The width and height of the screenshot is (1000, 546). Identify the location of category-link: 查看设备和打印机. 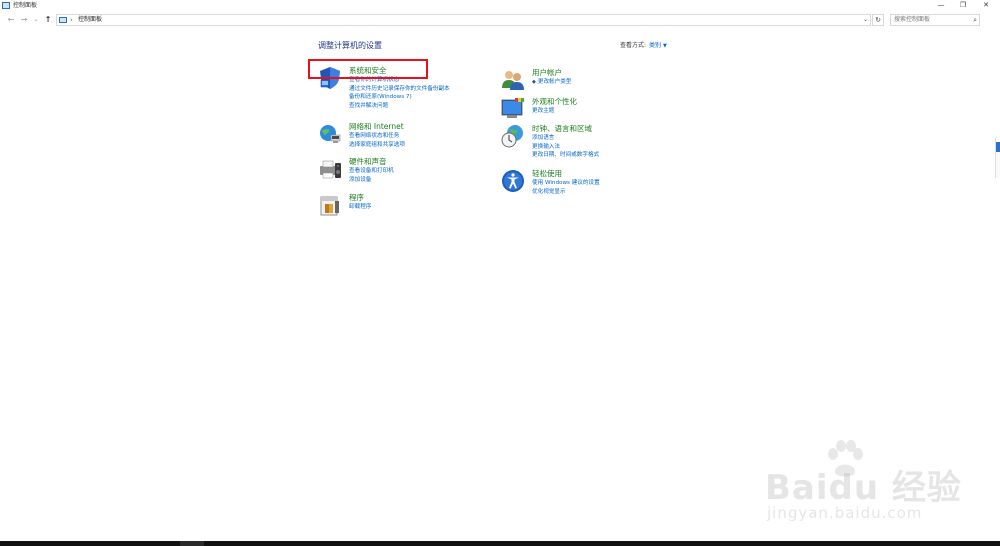
(371, 171).